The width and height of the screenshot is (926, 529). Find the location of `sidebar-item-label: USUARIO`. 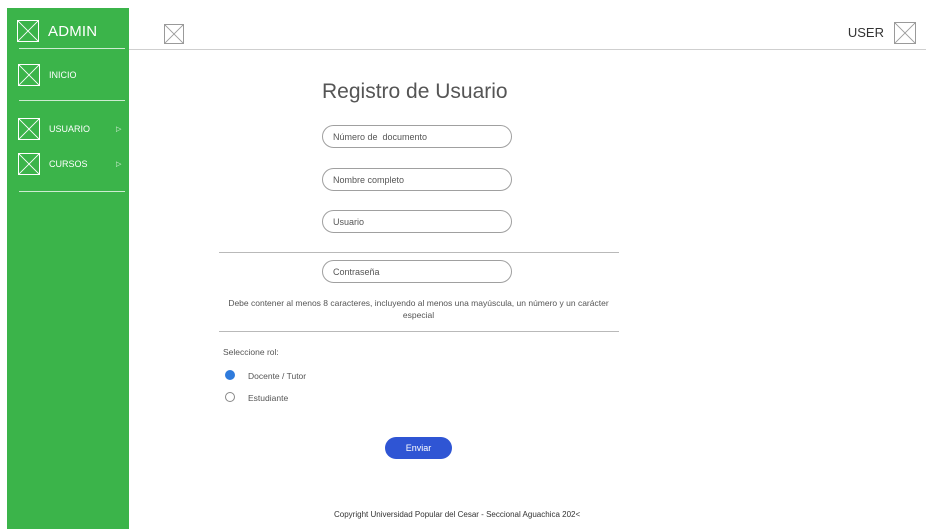

sidebar-item-label: USUARIO is located at coordinates (70, 129).